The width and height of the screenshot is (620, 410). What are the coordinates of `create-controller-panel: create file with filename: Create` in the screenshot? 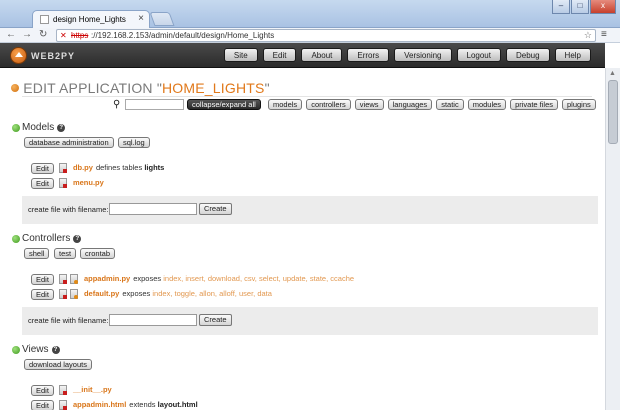 It's located at (310, 321).